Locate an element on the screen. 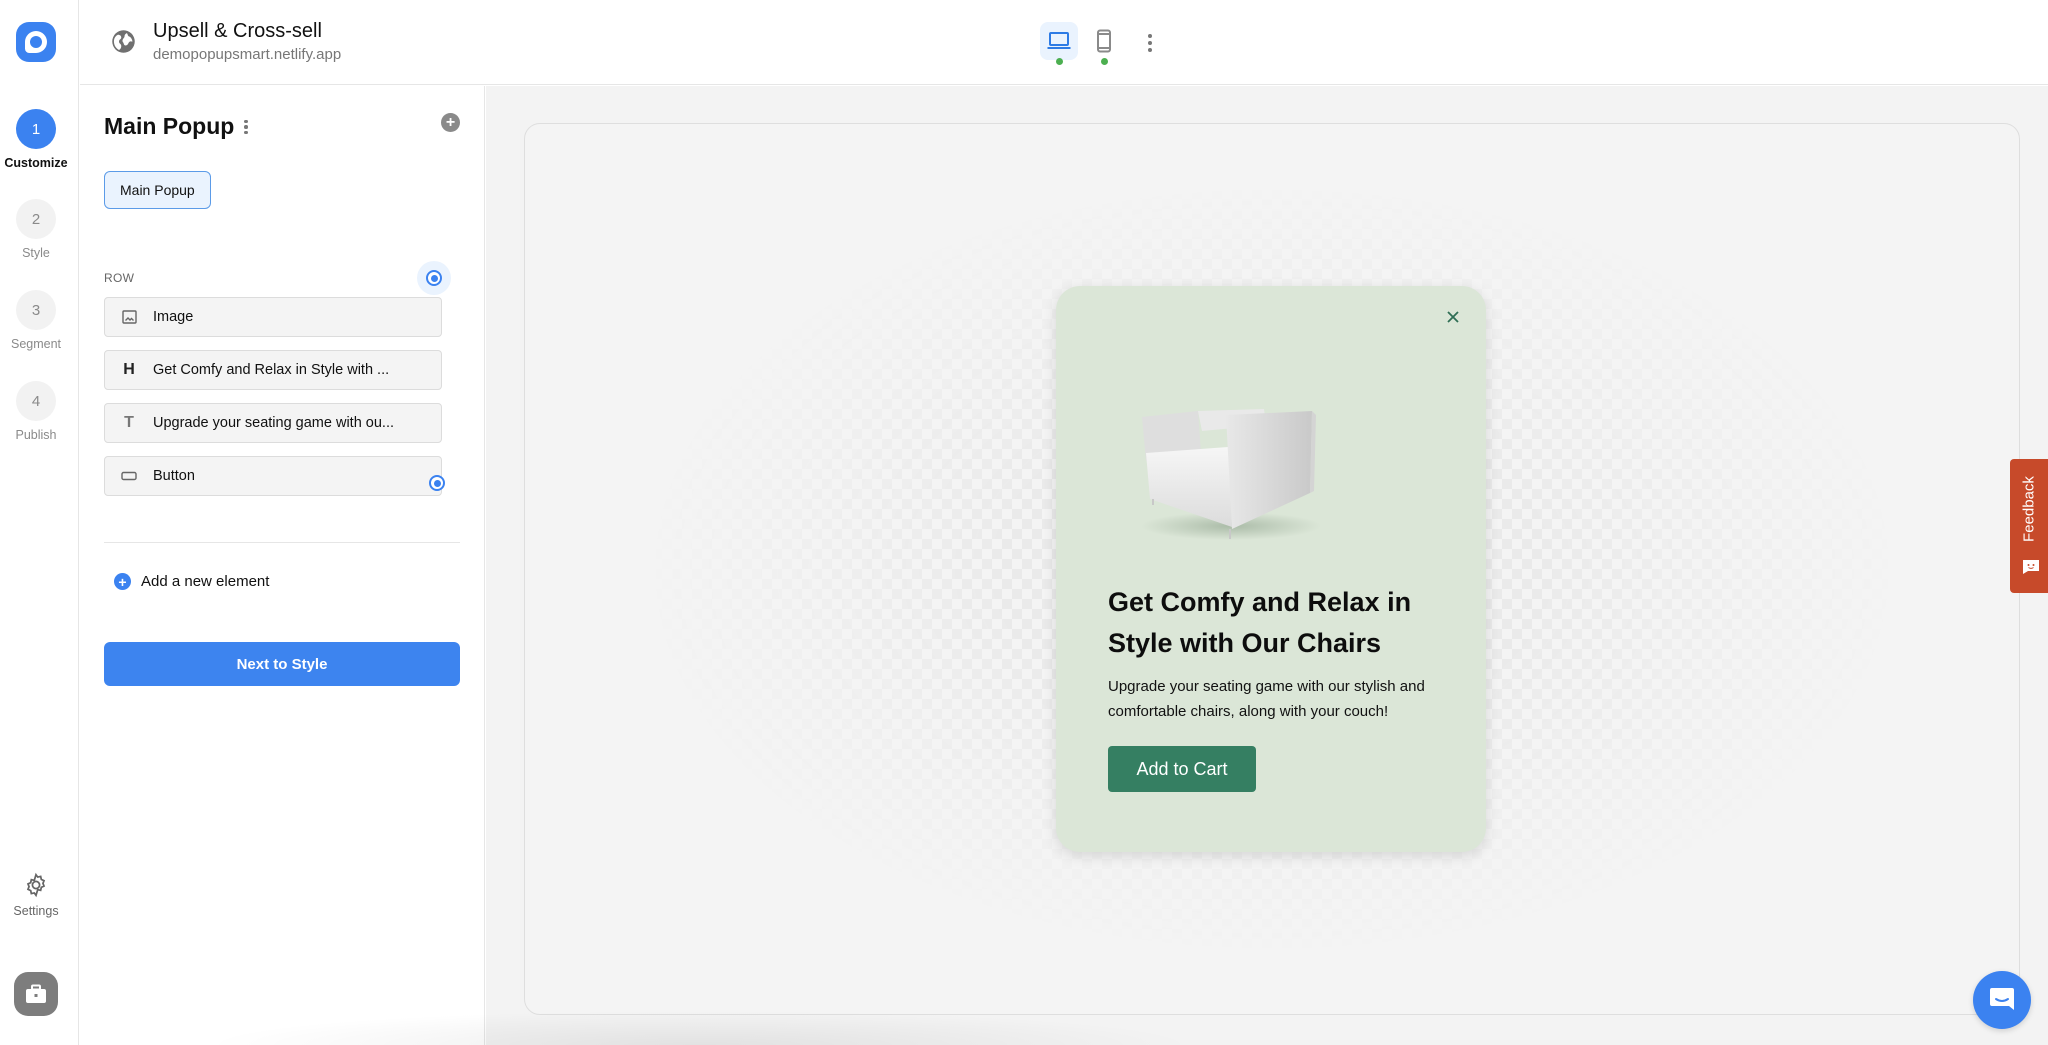  plus-icon: + is located at coordinates (450, 122).